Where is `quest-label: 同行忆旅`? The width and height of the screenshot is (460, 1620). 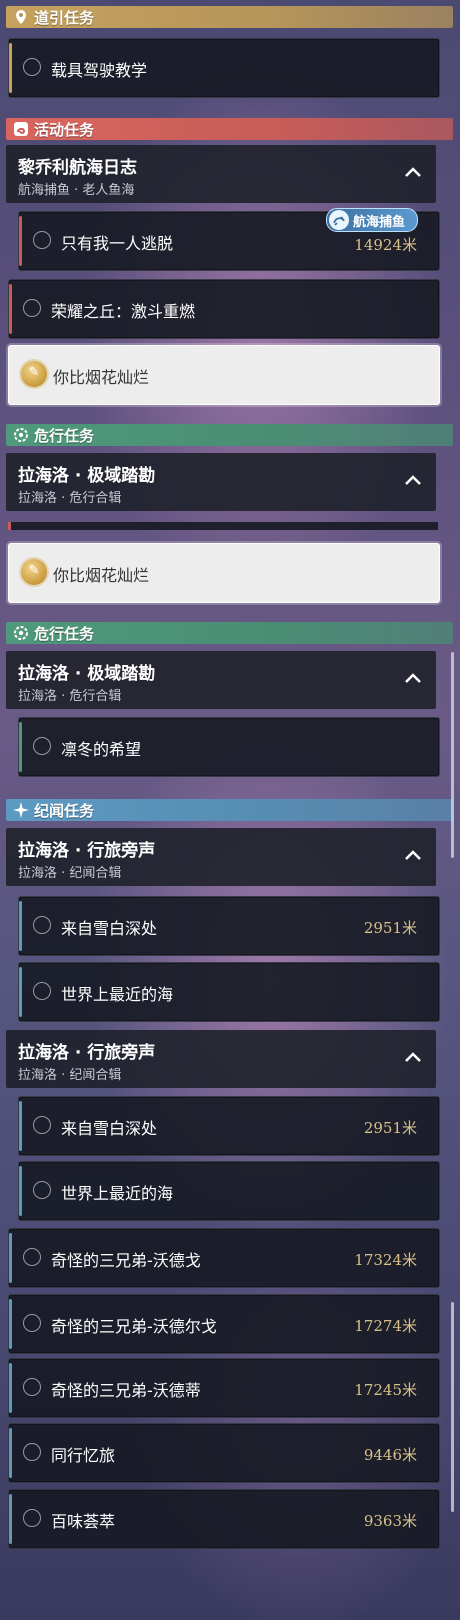
quest-label: 同行忆旅 is located at coordinates (83, 1455).